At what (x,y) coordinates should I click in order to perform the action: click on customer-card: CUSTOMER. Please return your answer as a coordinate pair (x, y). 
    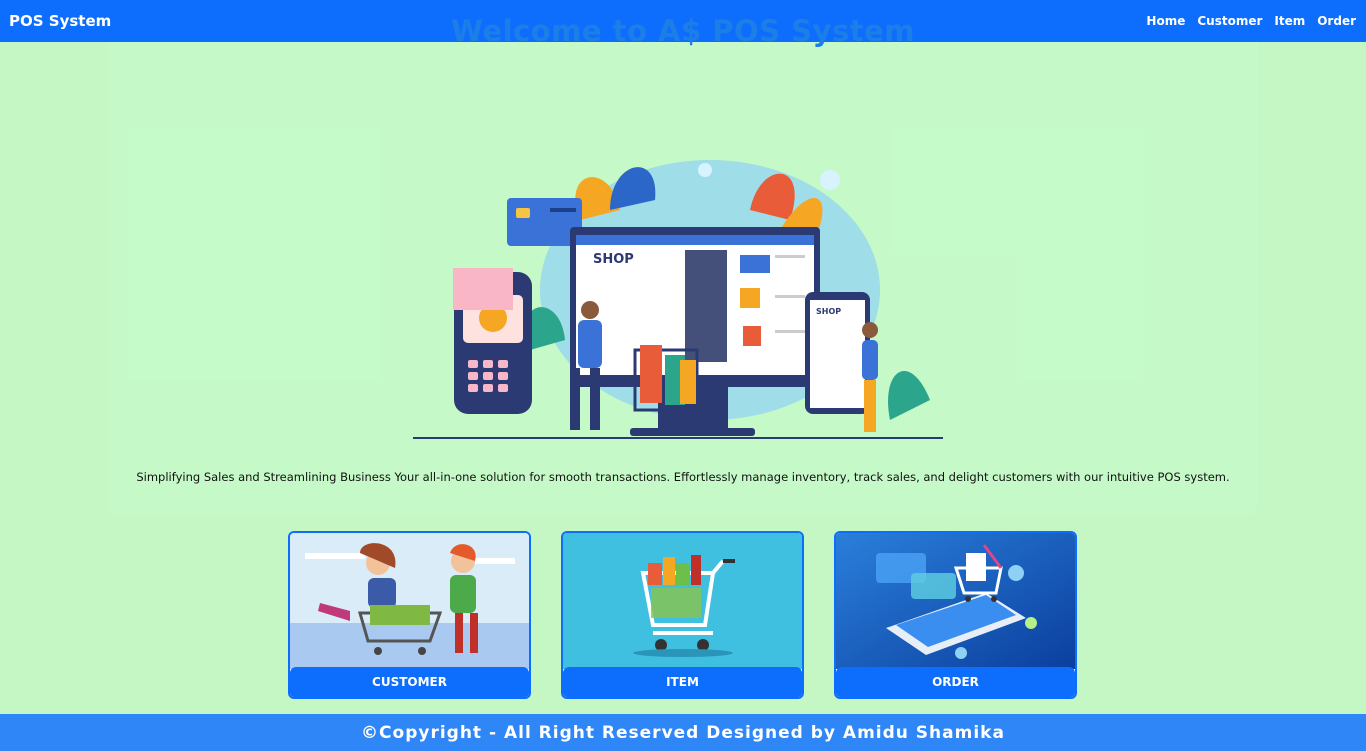
    Looking at the image, I should click on (409, 615).